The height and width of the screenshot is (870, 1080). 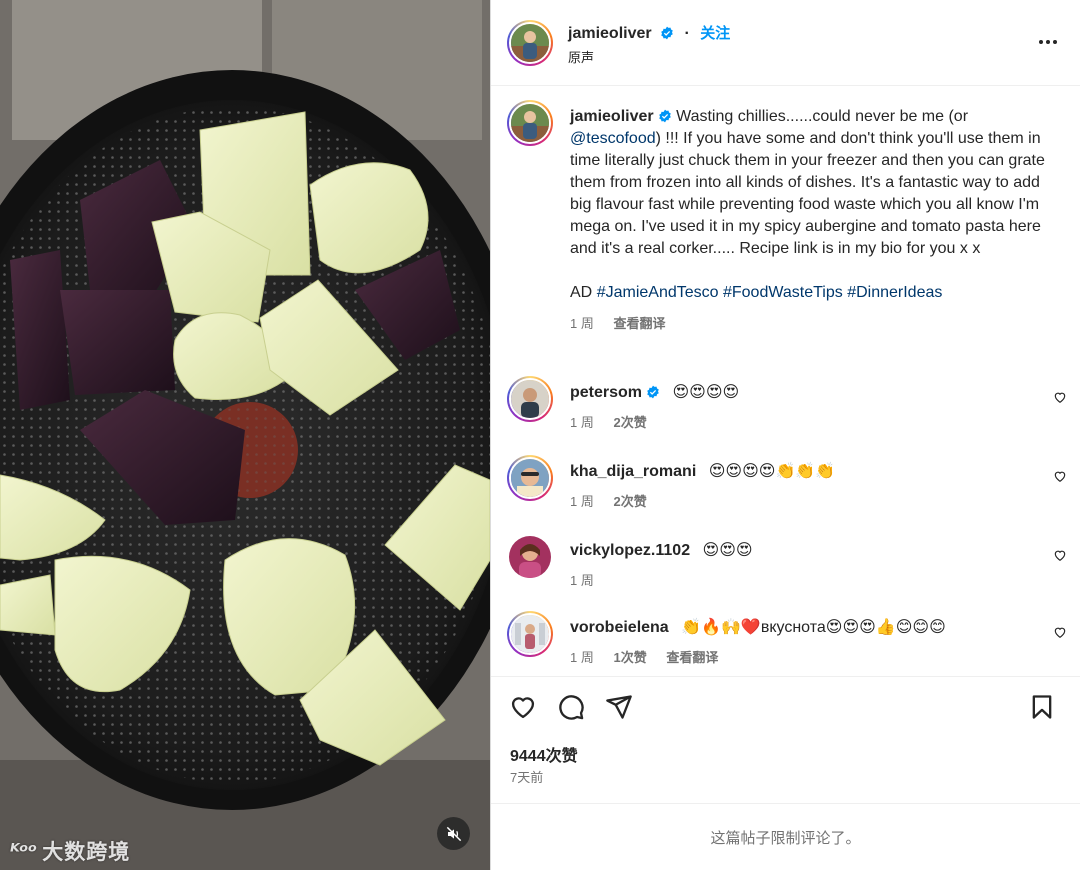 What do you see at coordinates (894, 292) in the screenshot?
I see `hashtag-link: #DinnerIdeas` at bounding box center [894, 292].